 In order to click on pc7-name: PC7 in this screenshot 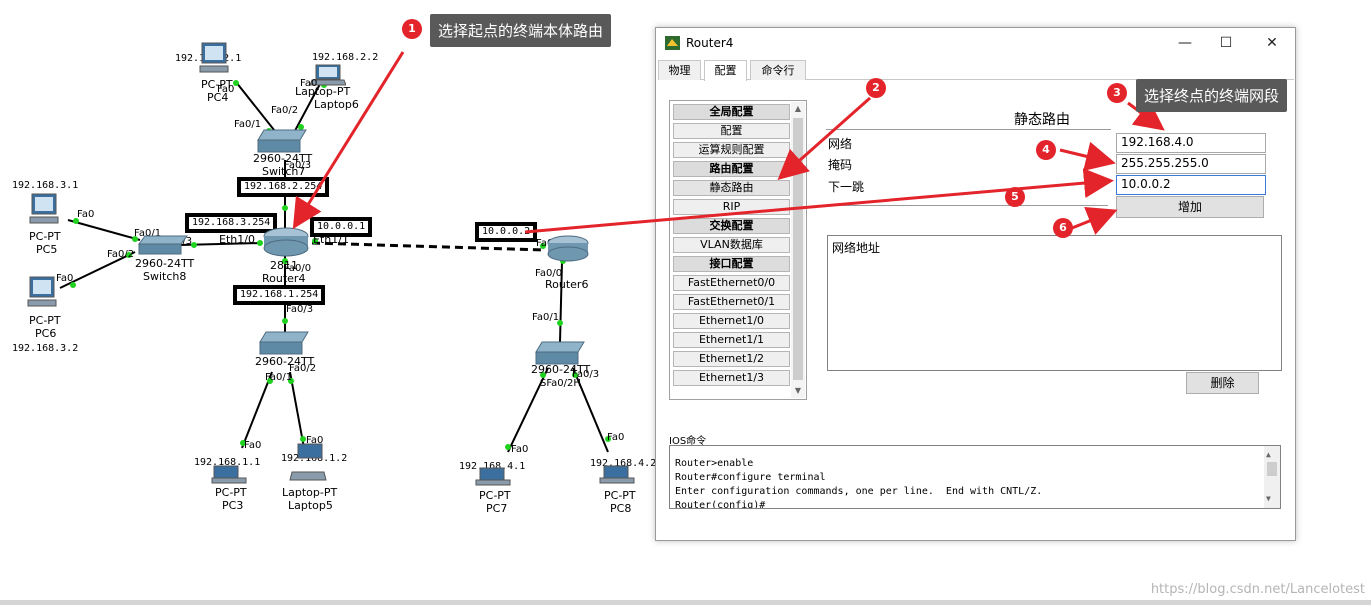, I will do `click(497, 508)`.